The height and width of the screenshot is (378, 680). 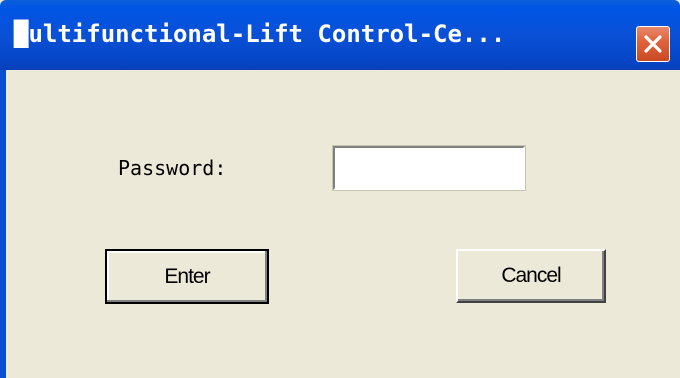 What do you see at coordinates (172, 168) in the screenshot?
I see `password-label: Password:` at bounding box center [172, 168].